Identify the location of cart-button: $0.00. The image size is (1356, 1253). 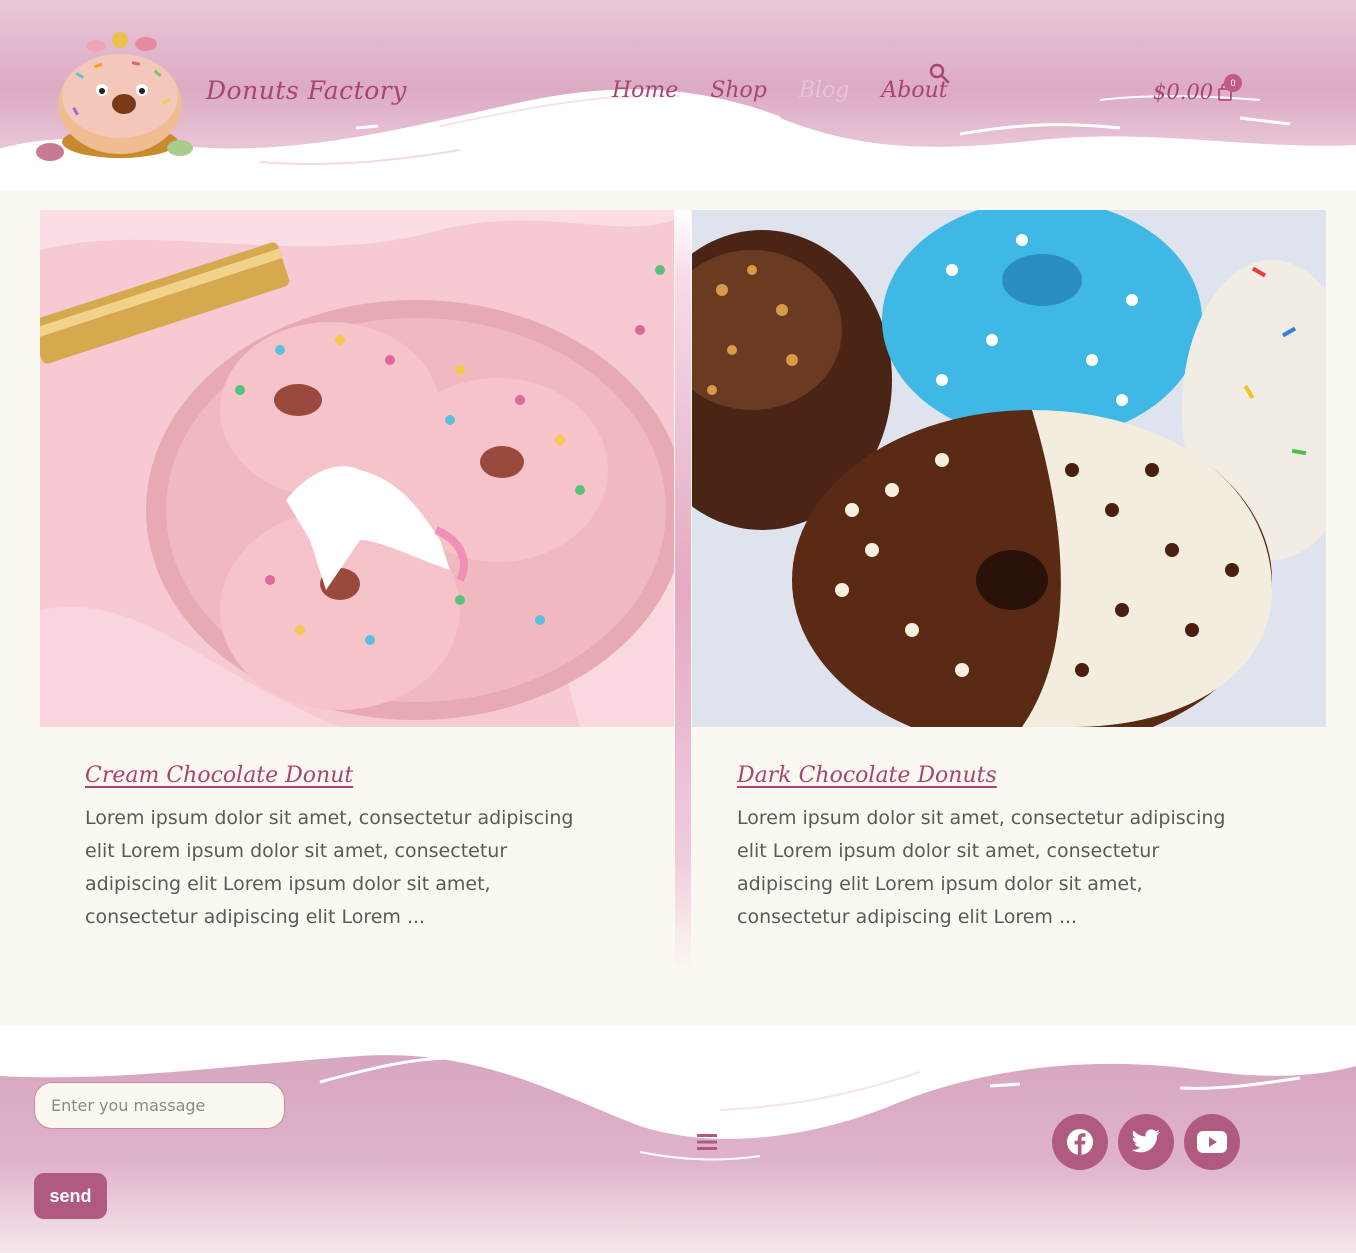
(1193, 92).